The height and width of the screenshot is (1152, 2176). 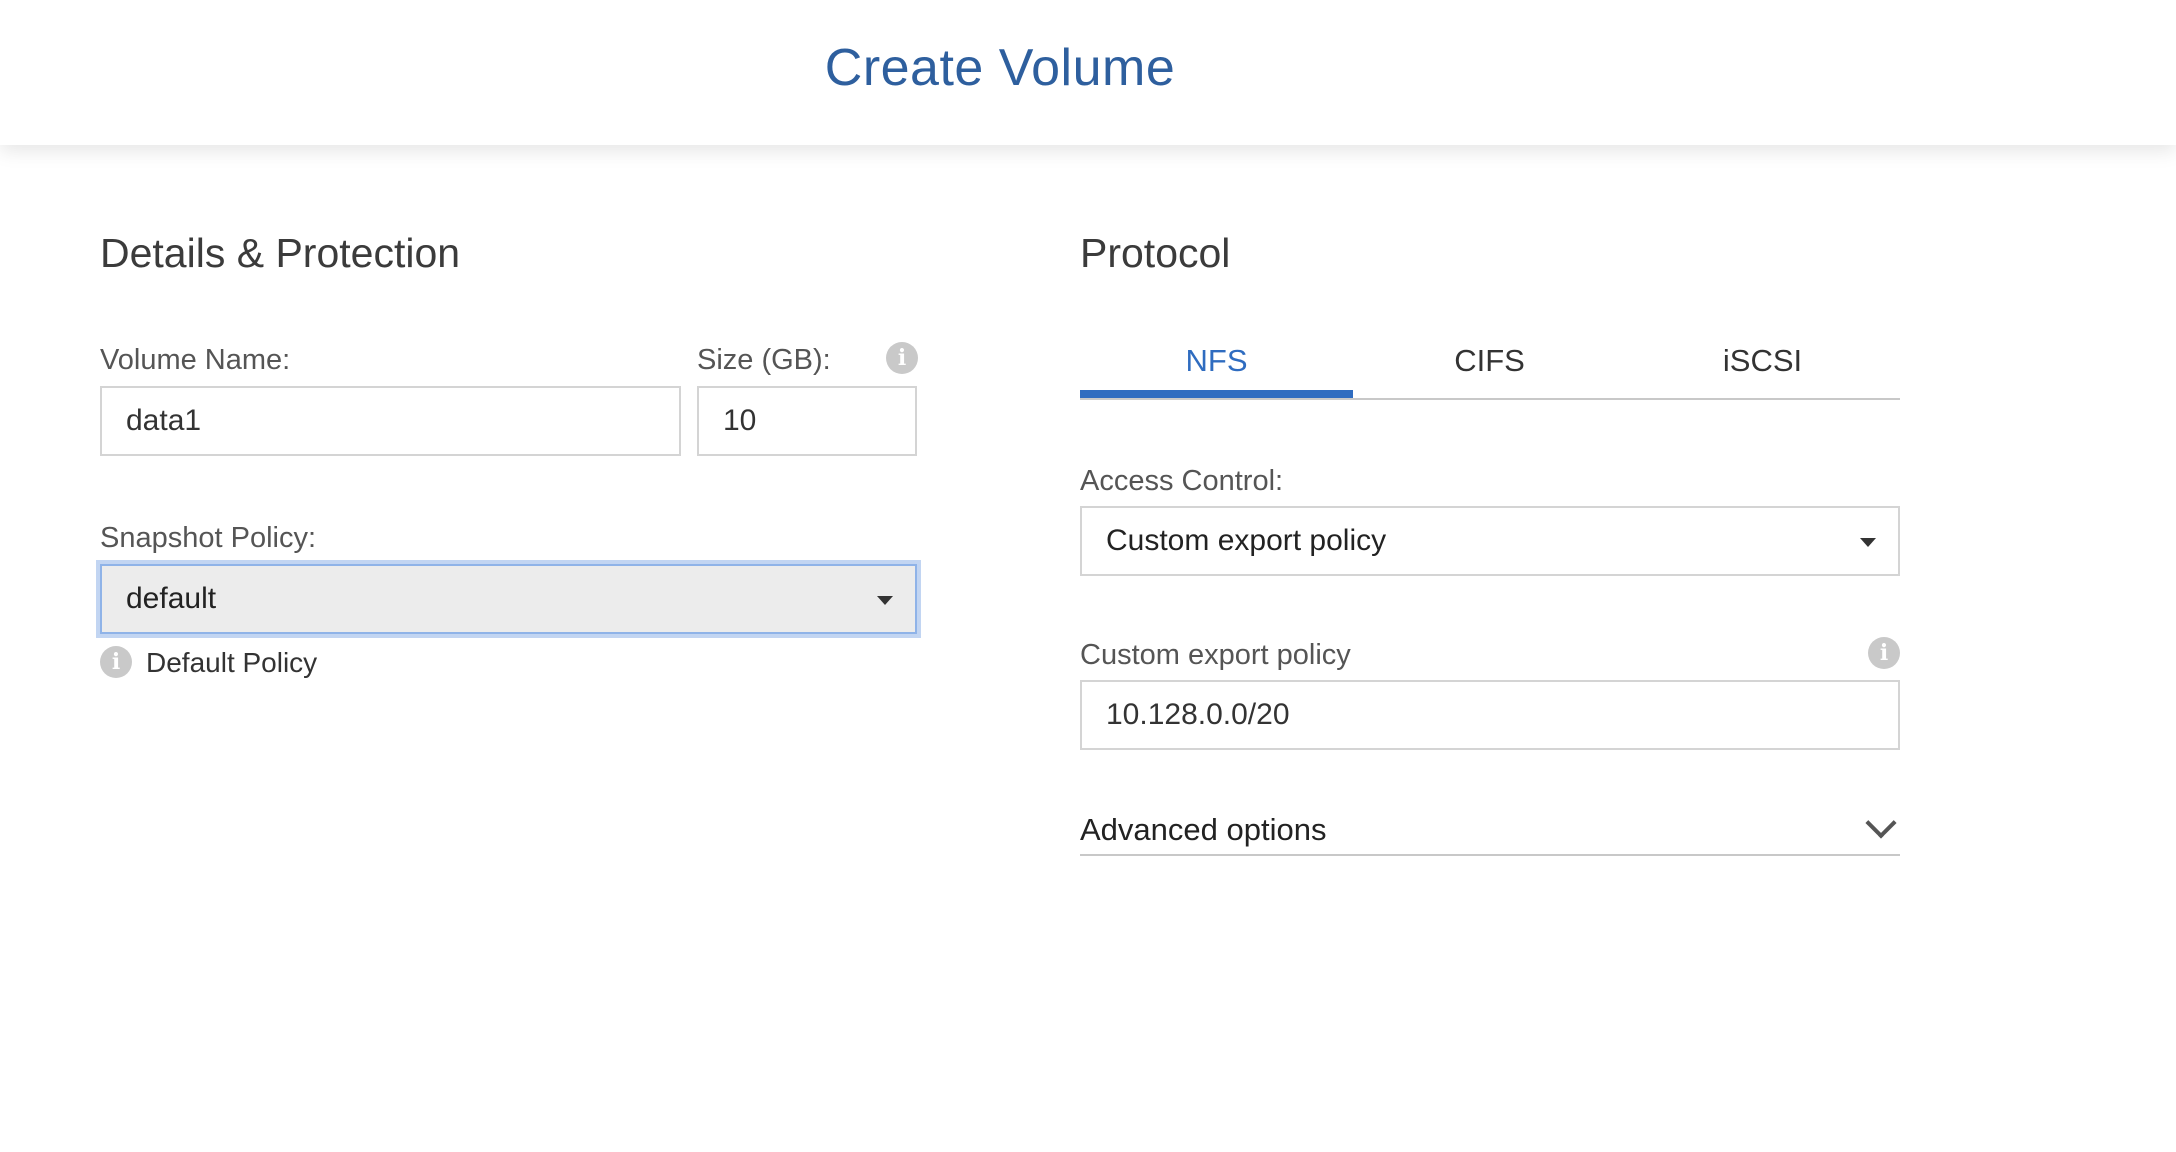 I want to click on snapshot-policy-value: default, so click(x=171, y=598).